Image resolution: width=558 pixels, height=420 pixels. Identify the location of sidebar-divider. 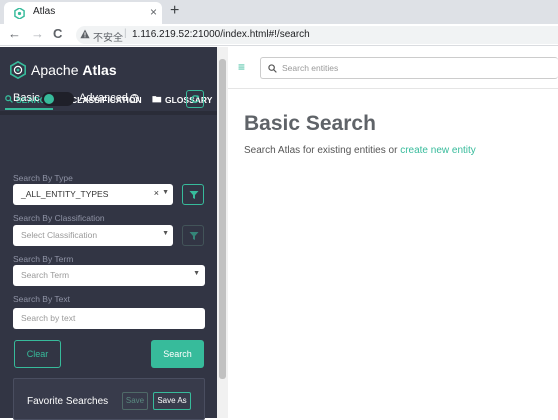
(108, 113).